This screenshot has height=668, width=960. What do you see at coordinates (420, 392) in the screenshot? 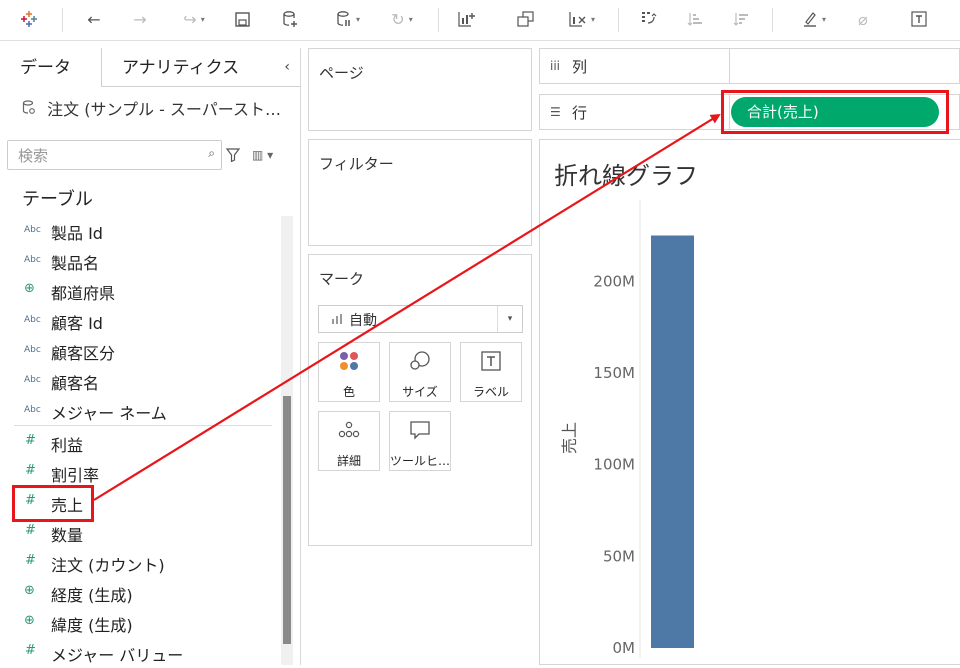
I see `size-label: サイズ` at bounding box center [420, 392].